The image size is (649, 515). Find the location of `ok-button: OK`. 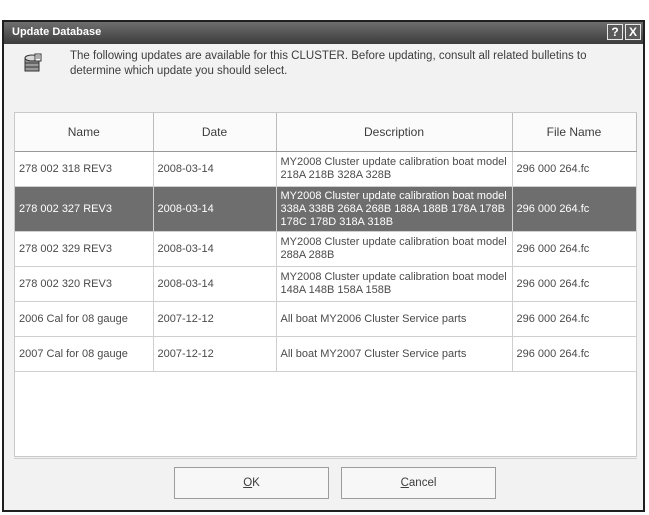

ok-button: OK is located at coordinates (251, 483).